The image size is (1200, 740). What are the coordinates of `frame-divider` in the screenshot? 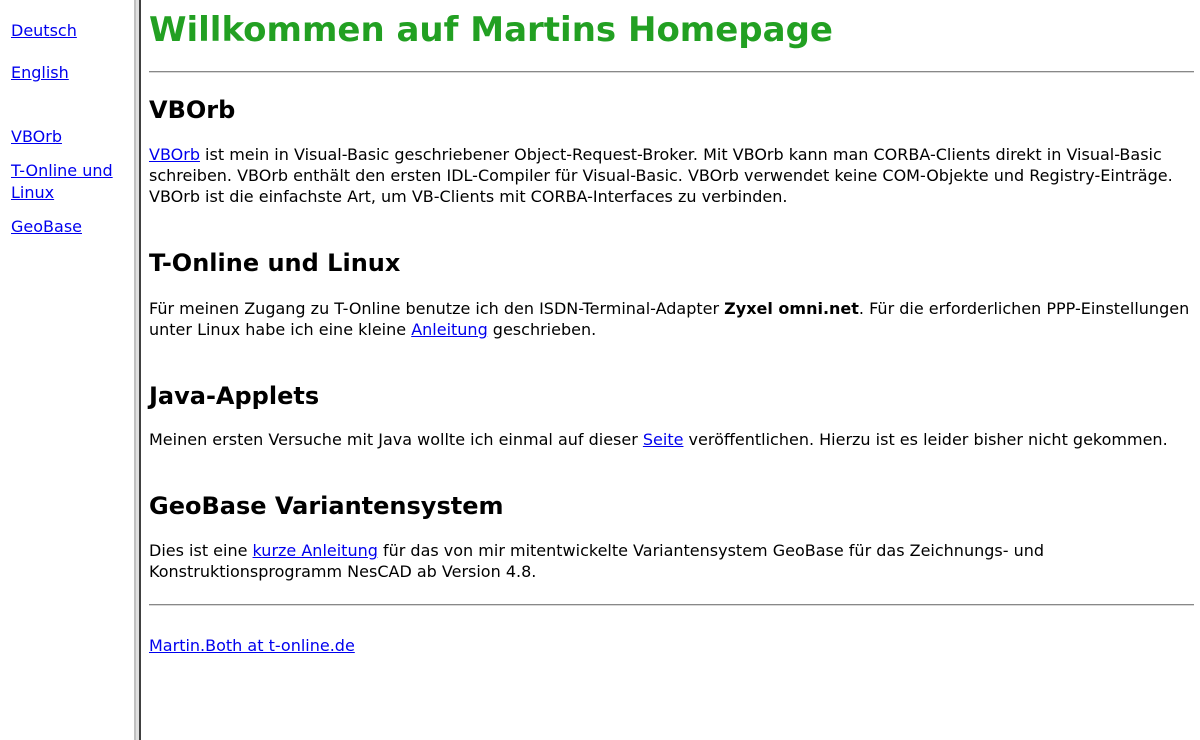 It's located at (137, 370).